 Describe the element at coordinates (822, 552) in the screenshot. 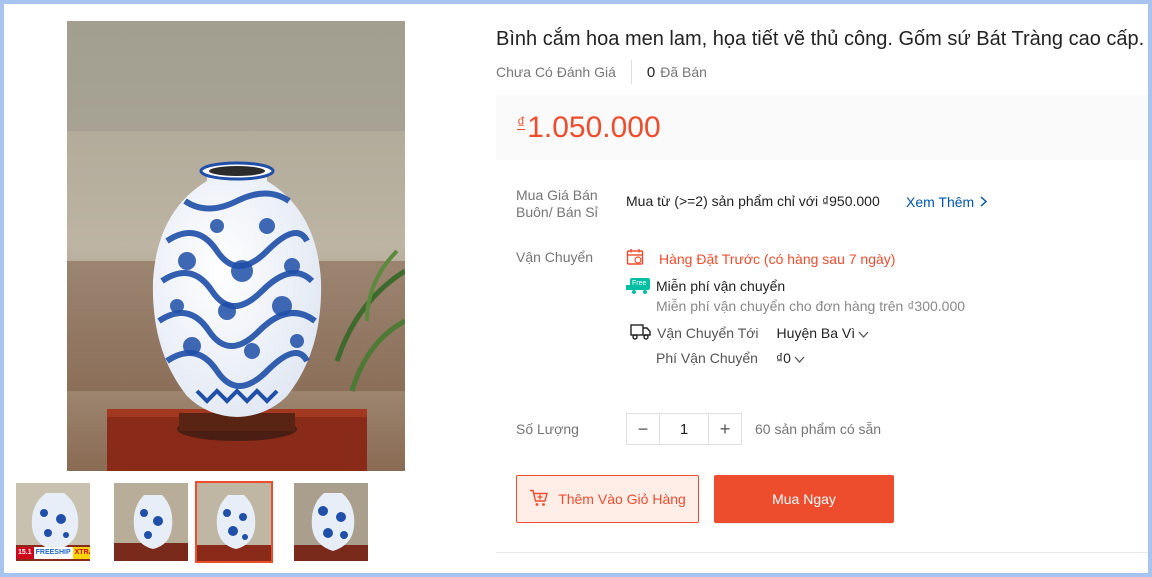

I see `section-divider` at that location.